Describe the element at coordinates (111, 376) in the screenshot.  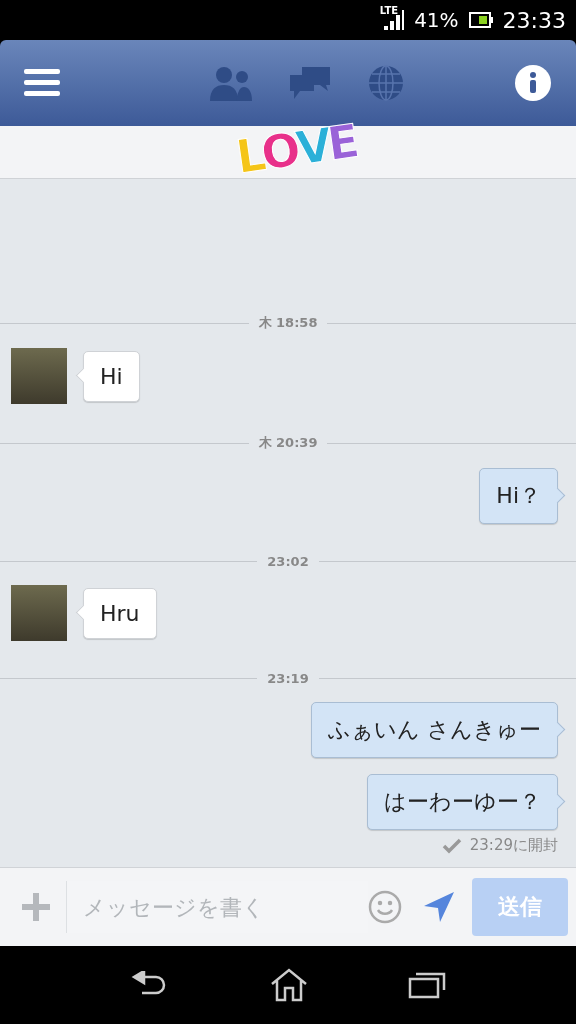
I see `message-text: Hi` at that location.